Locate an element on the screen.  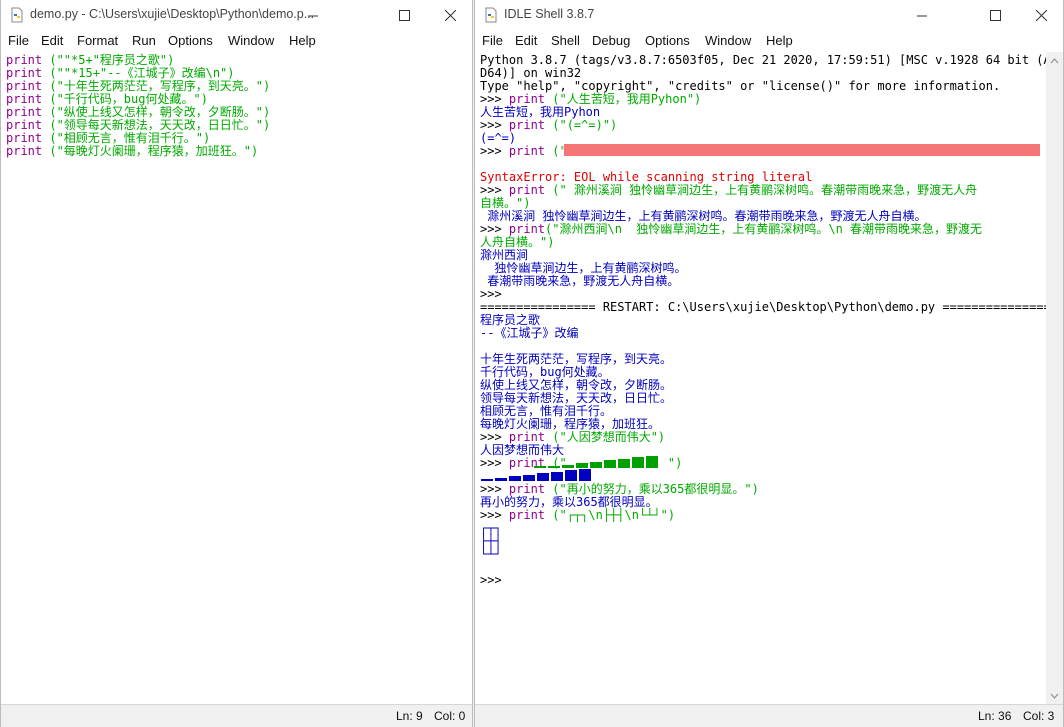
minimize-icon is located at coordinates (922, 15).